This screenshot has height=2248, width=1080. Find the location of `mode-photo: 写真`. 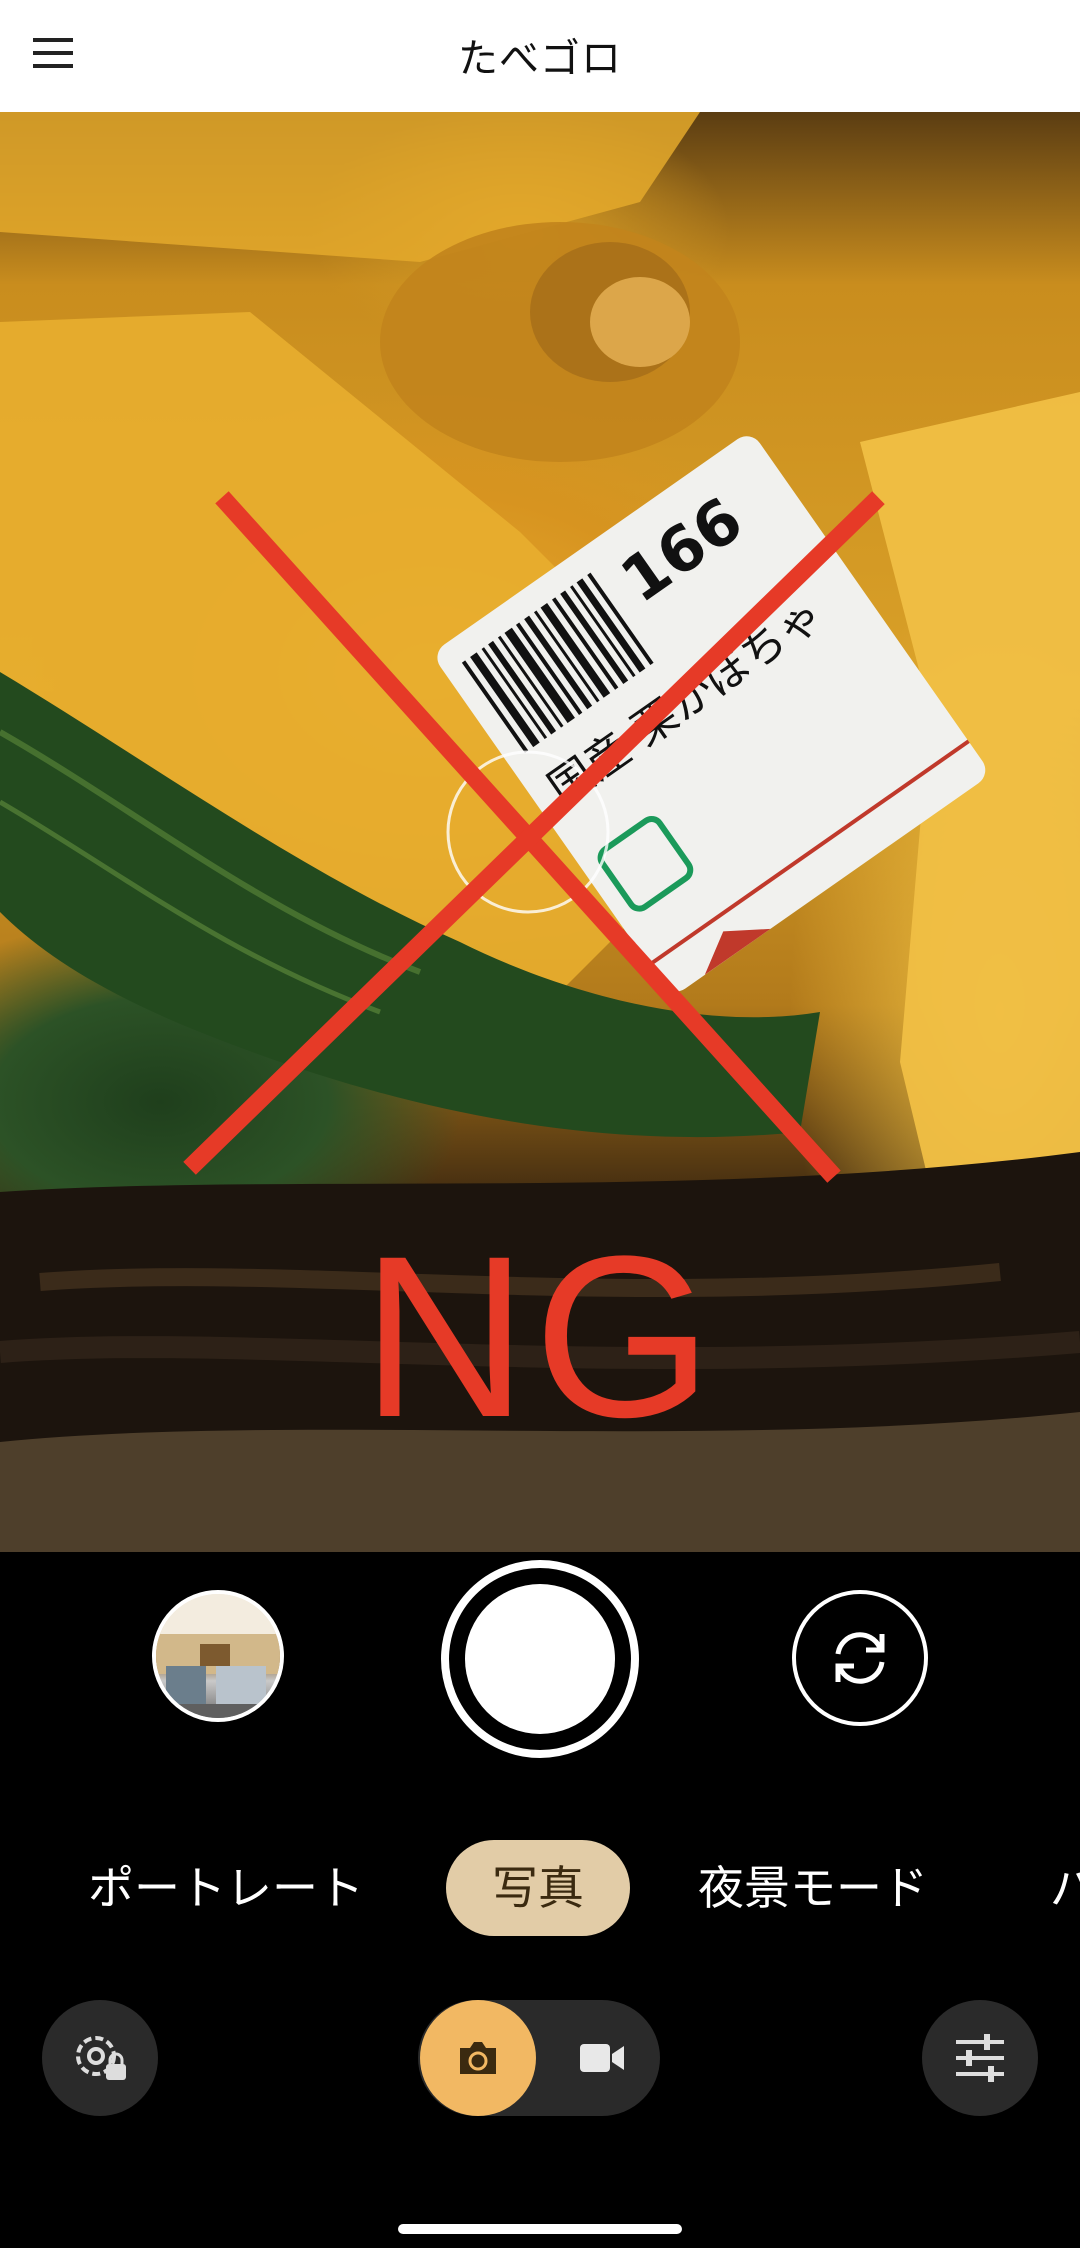

mode-photo: 写真 is located at coordinates (538, 1888).